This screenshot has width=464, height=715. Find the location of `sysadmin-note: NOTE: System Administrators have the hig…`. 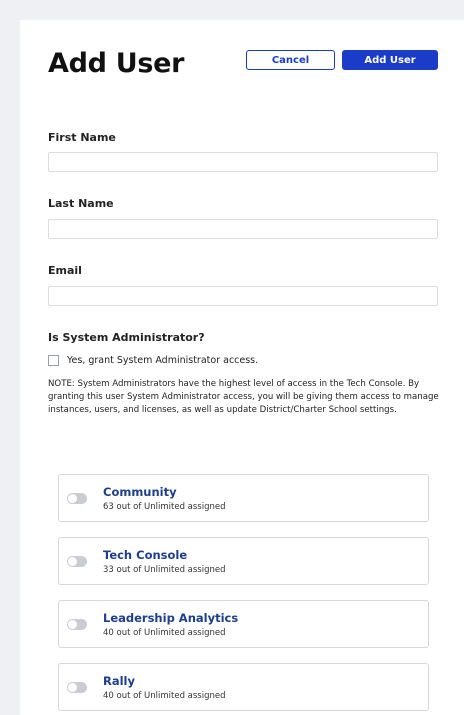

sysadmin-note: NOTE: System Administrators have the hig… is located at coordinates (243, 397).